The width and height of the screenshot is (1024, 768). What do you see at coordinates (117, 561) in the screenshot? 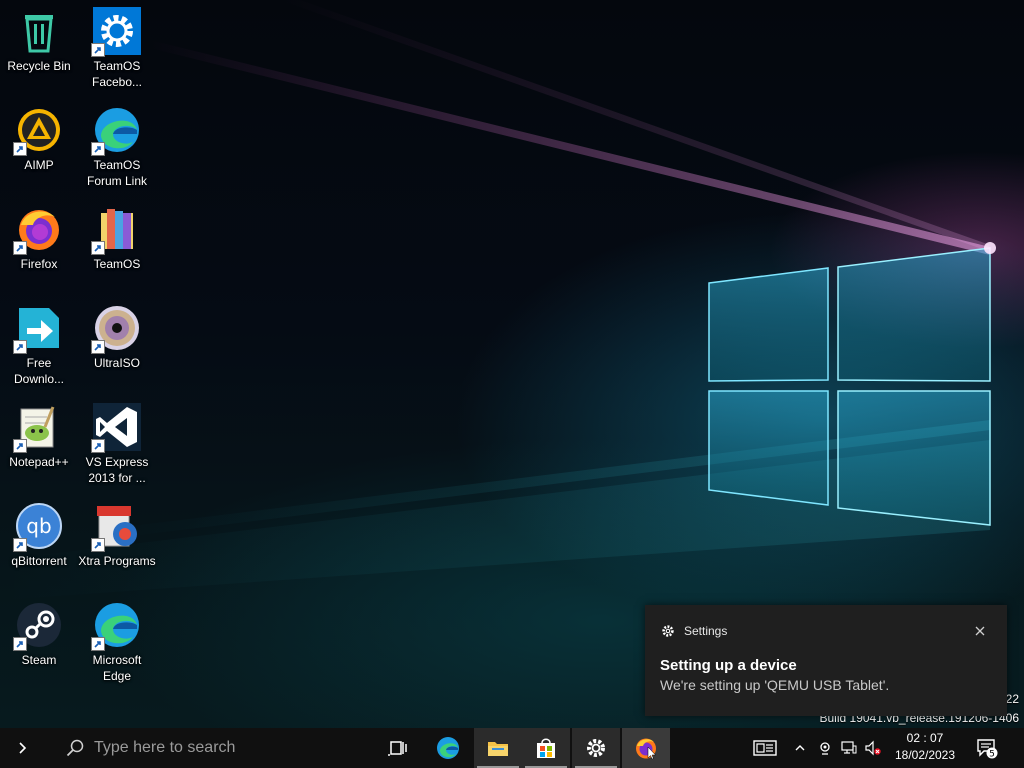
I see `desktop-icon-label: Xtra Programs` at bounding box center [117, 561].